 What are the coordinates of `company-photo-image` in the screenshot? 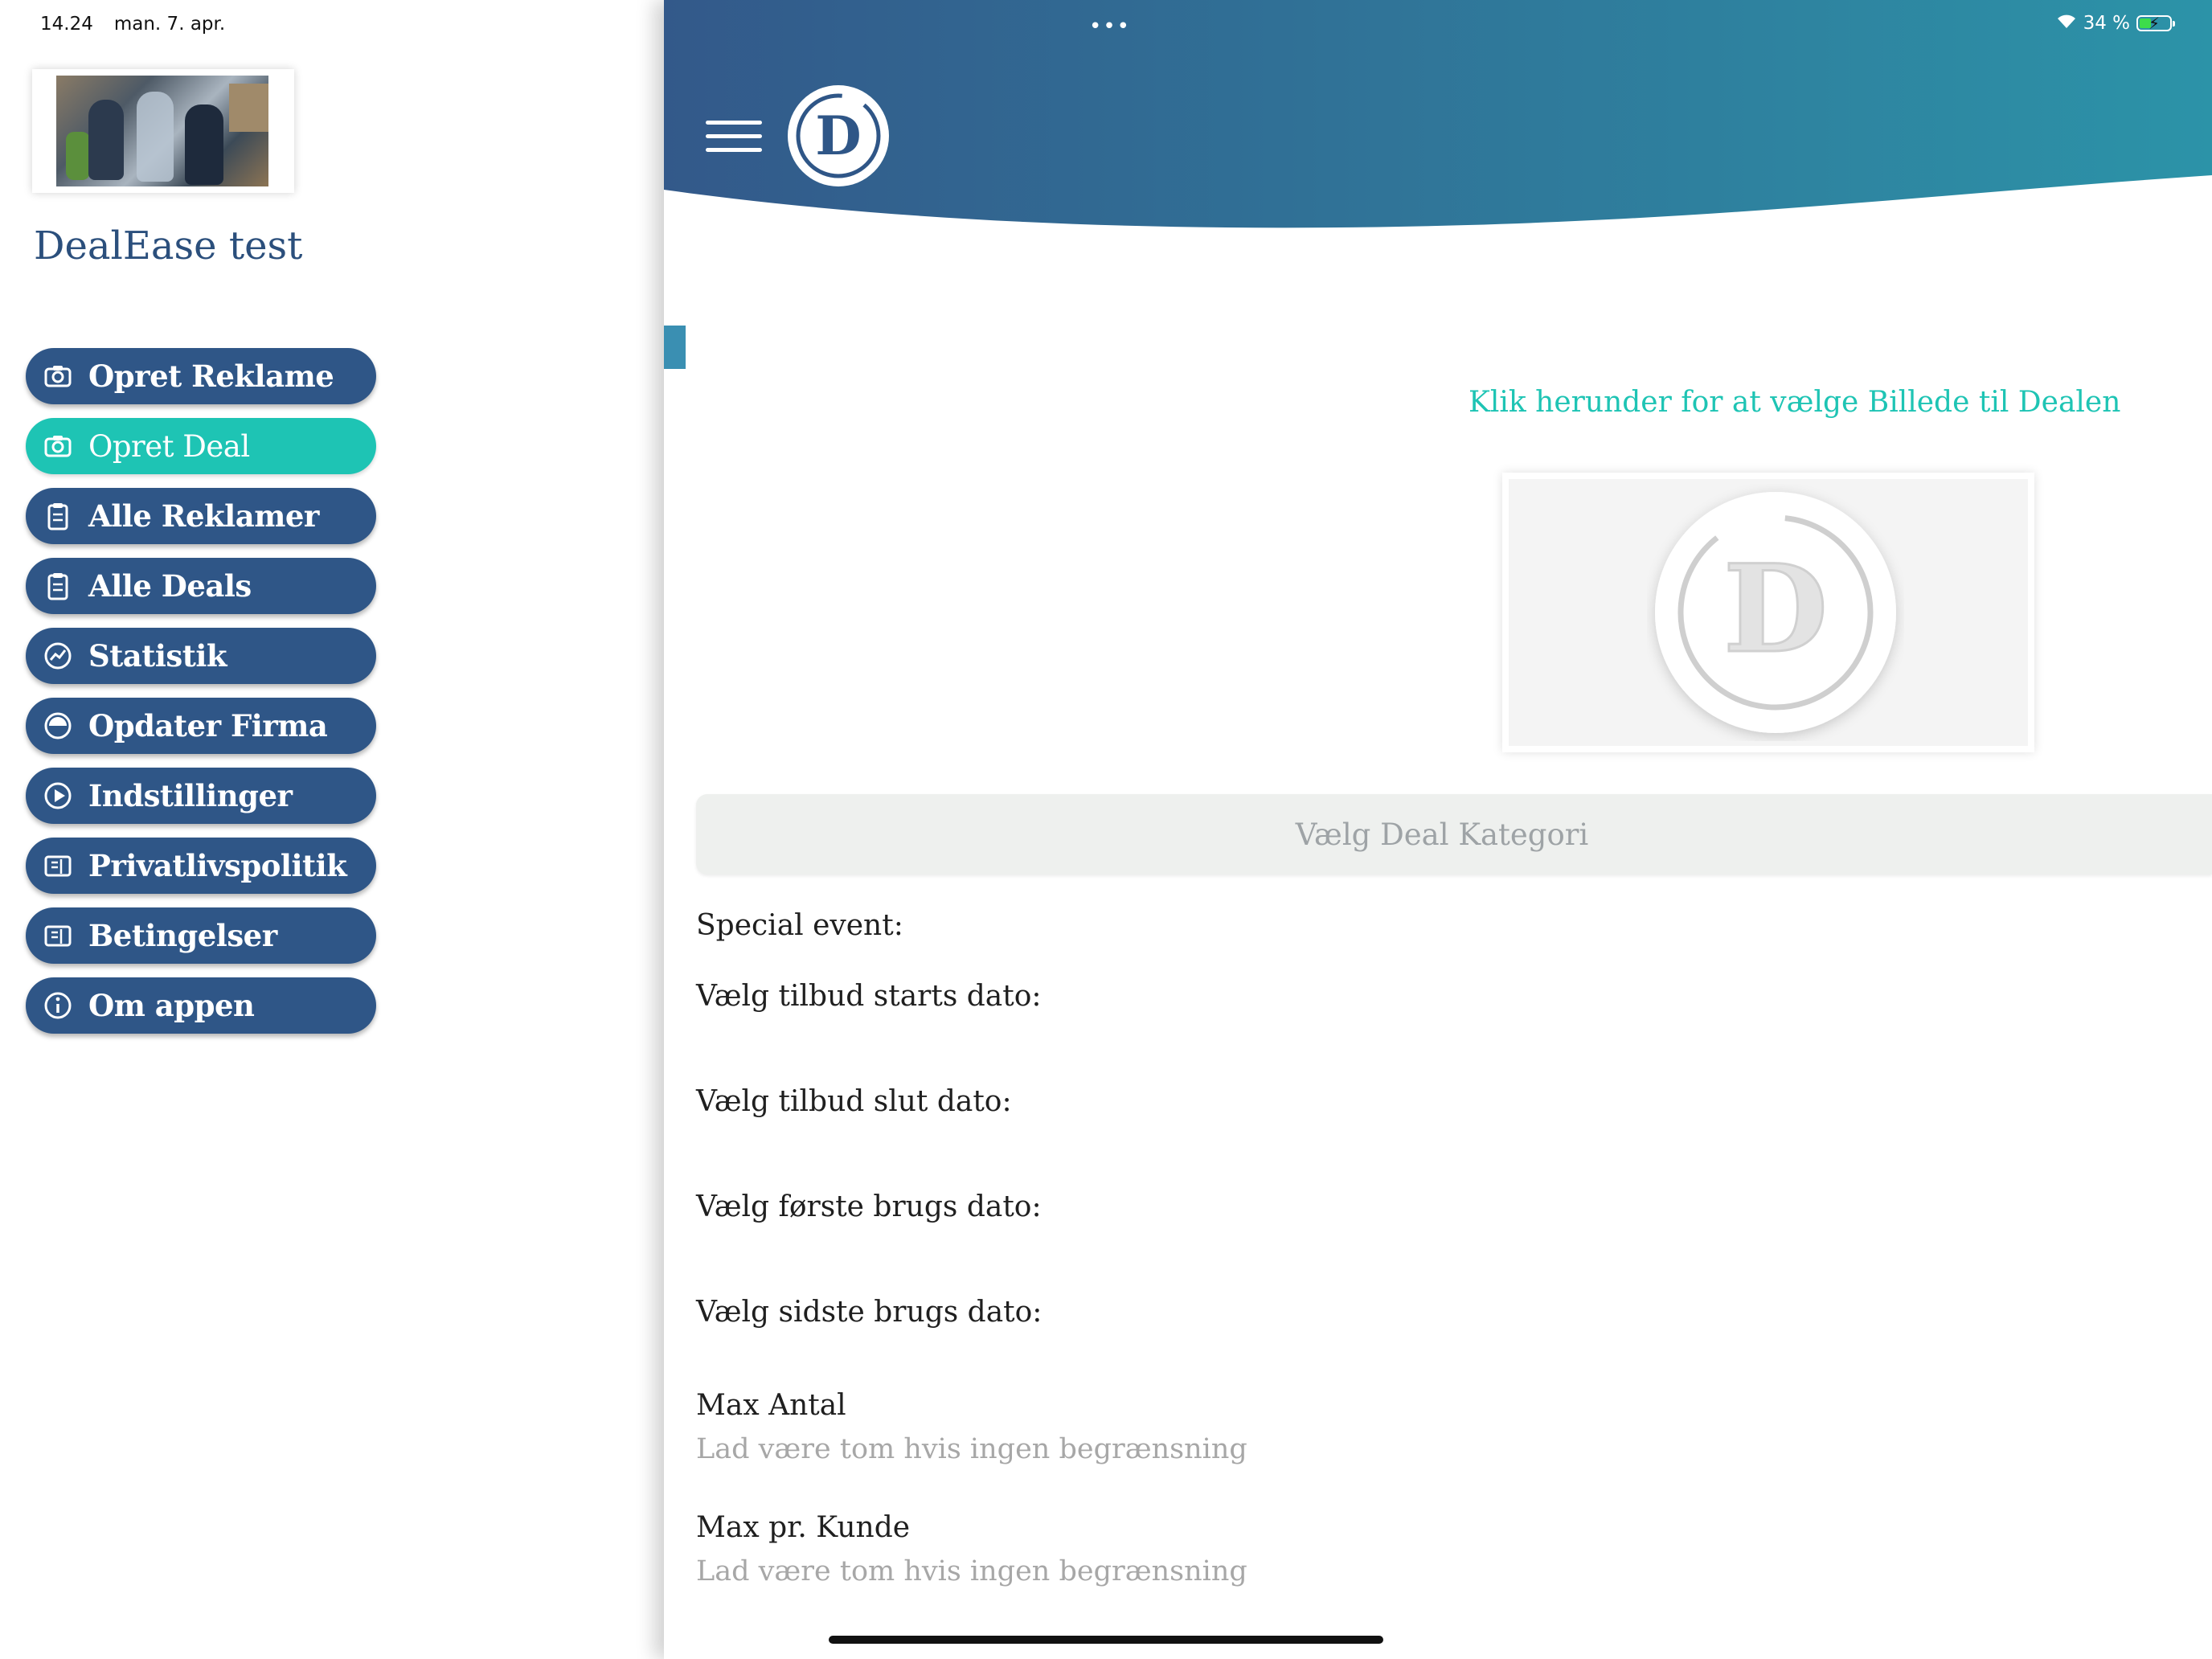 It's located at (162, 131).